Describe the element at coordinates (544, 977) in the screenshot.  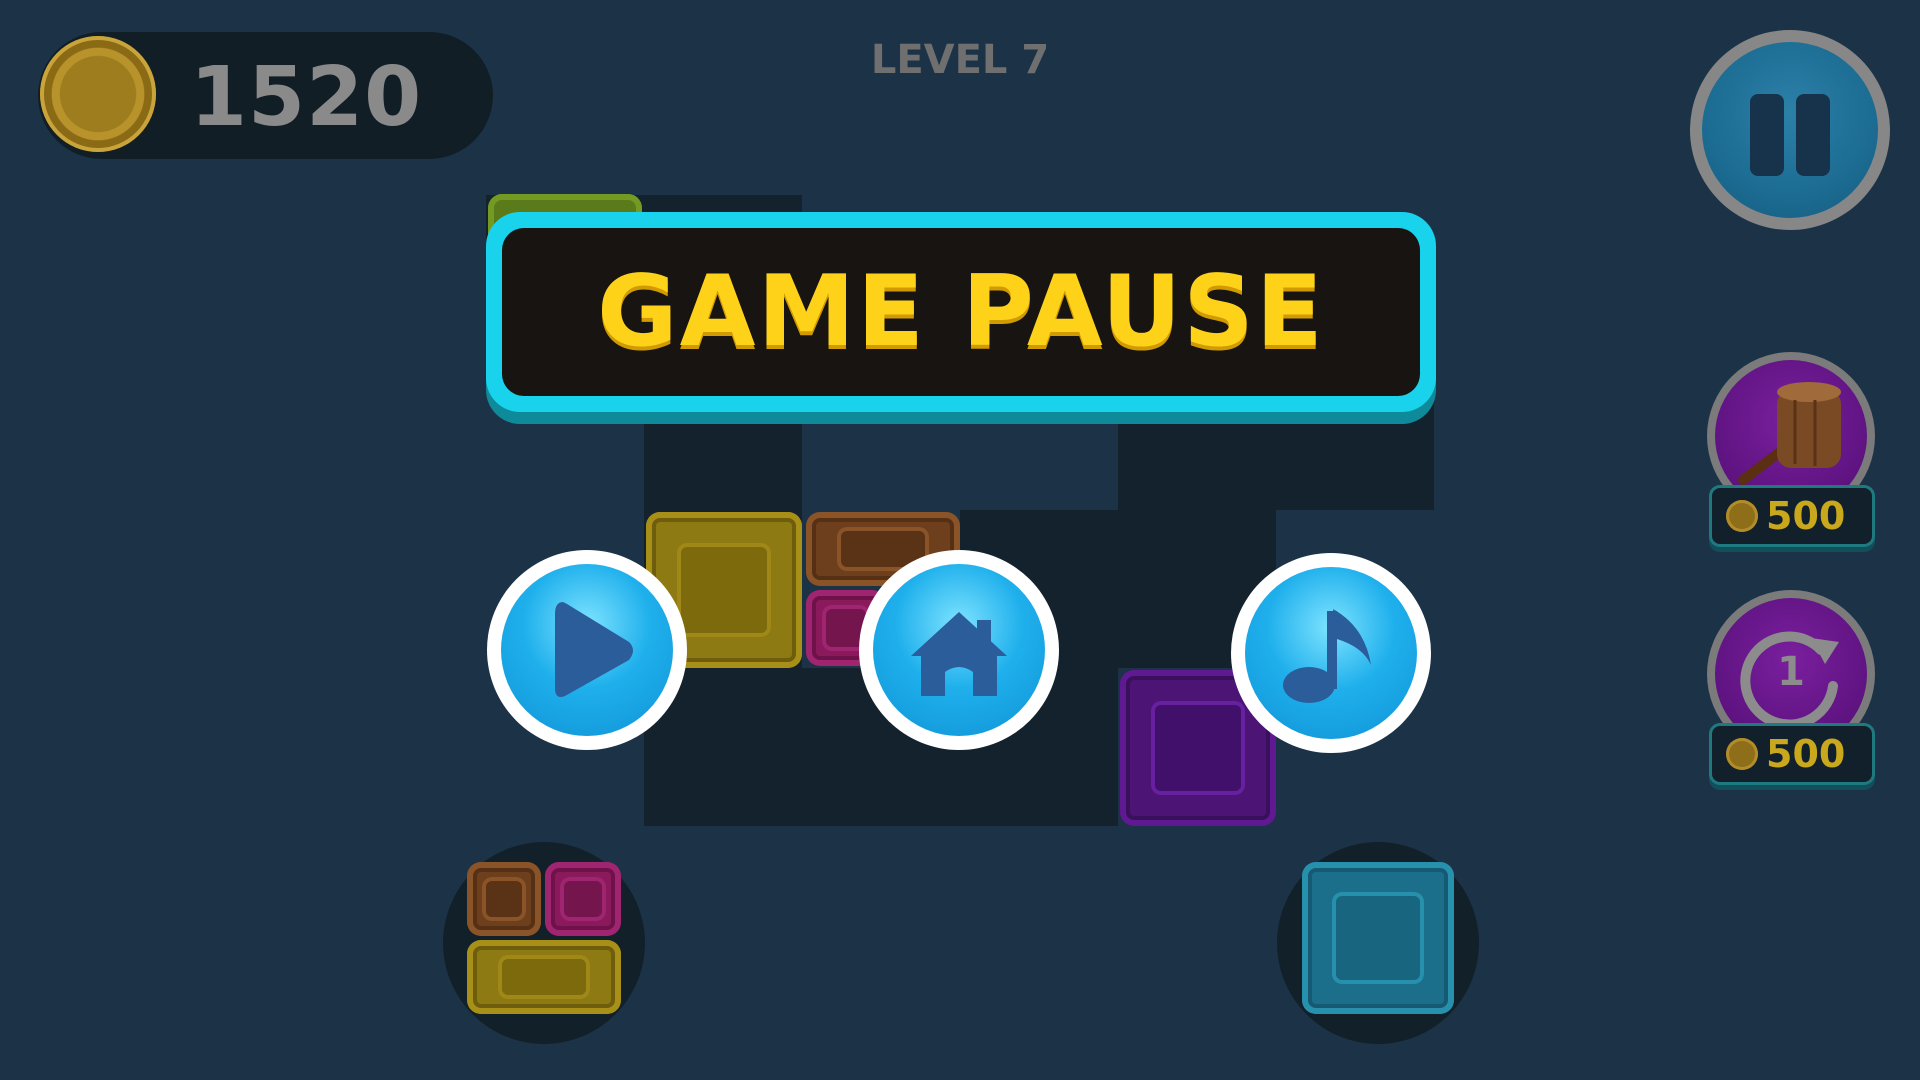
I see `tray-block-yellow` at that location.